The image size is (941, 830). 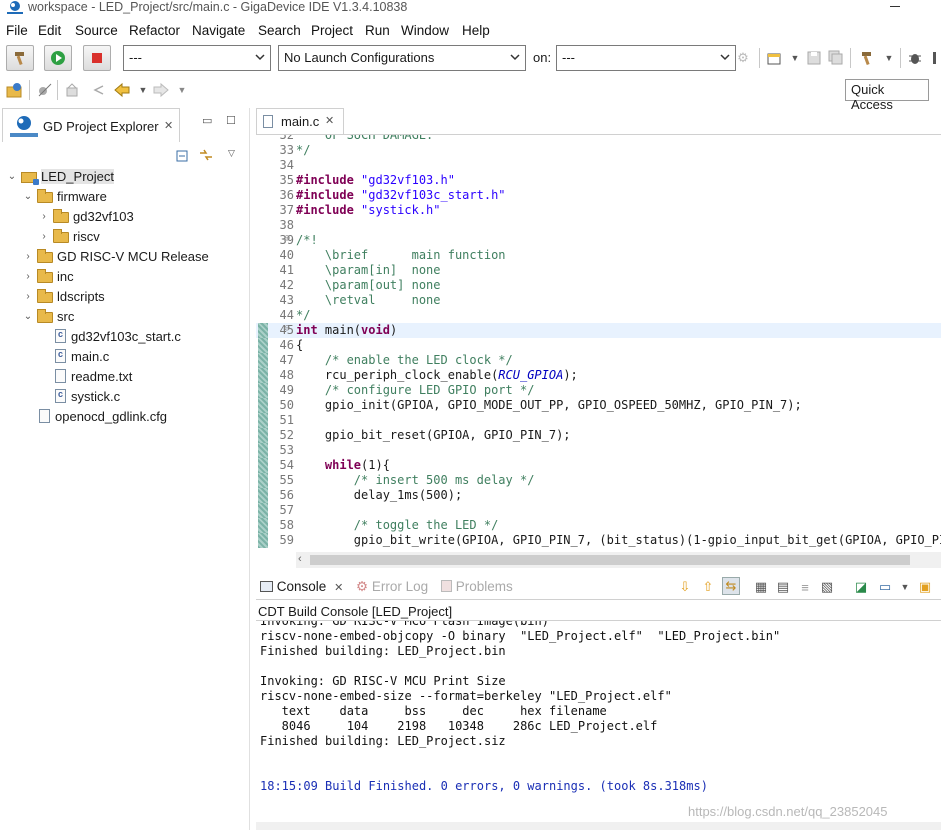 What do you see at coordinates (100, 416) in the screenshot?
I see `tree-item-openocd-gdlink-cfg: openocd_gdlink.cfg` at bounding box center [100, 416].